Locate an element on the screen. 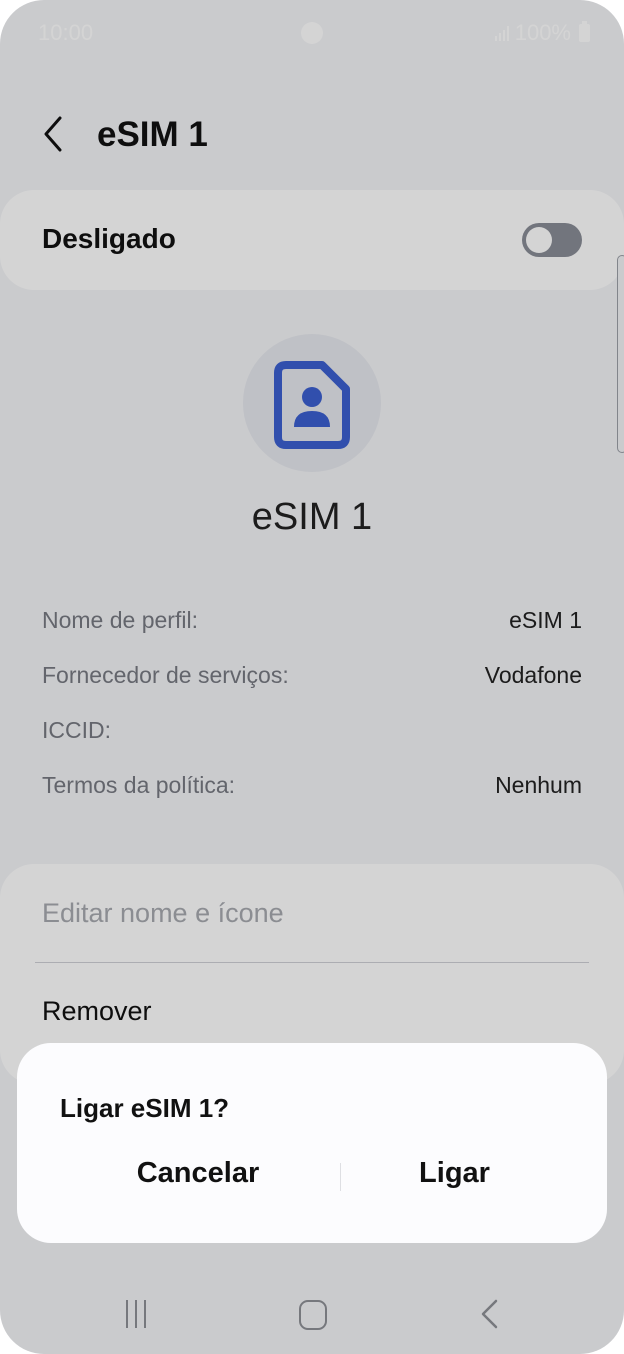  turn-on-esim-dialog: Ligar eSIM 1? Cancelar Ligar is located at coordinates (312, 1143).